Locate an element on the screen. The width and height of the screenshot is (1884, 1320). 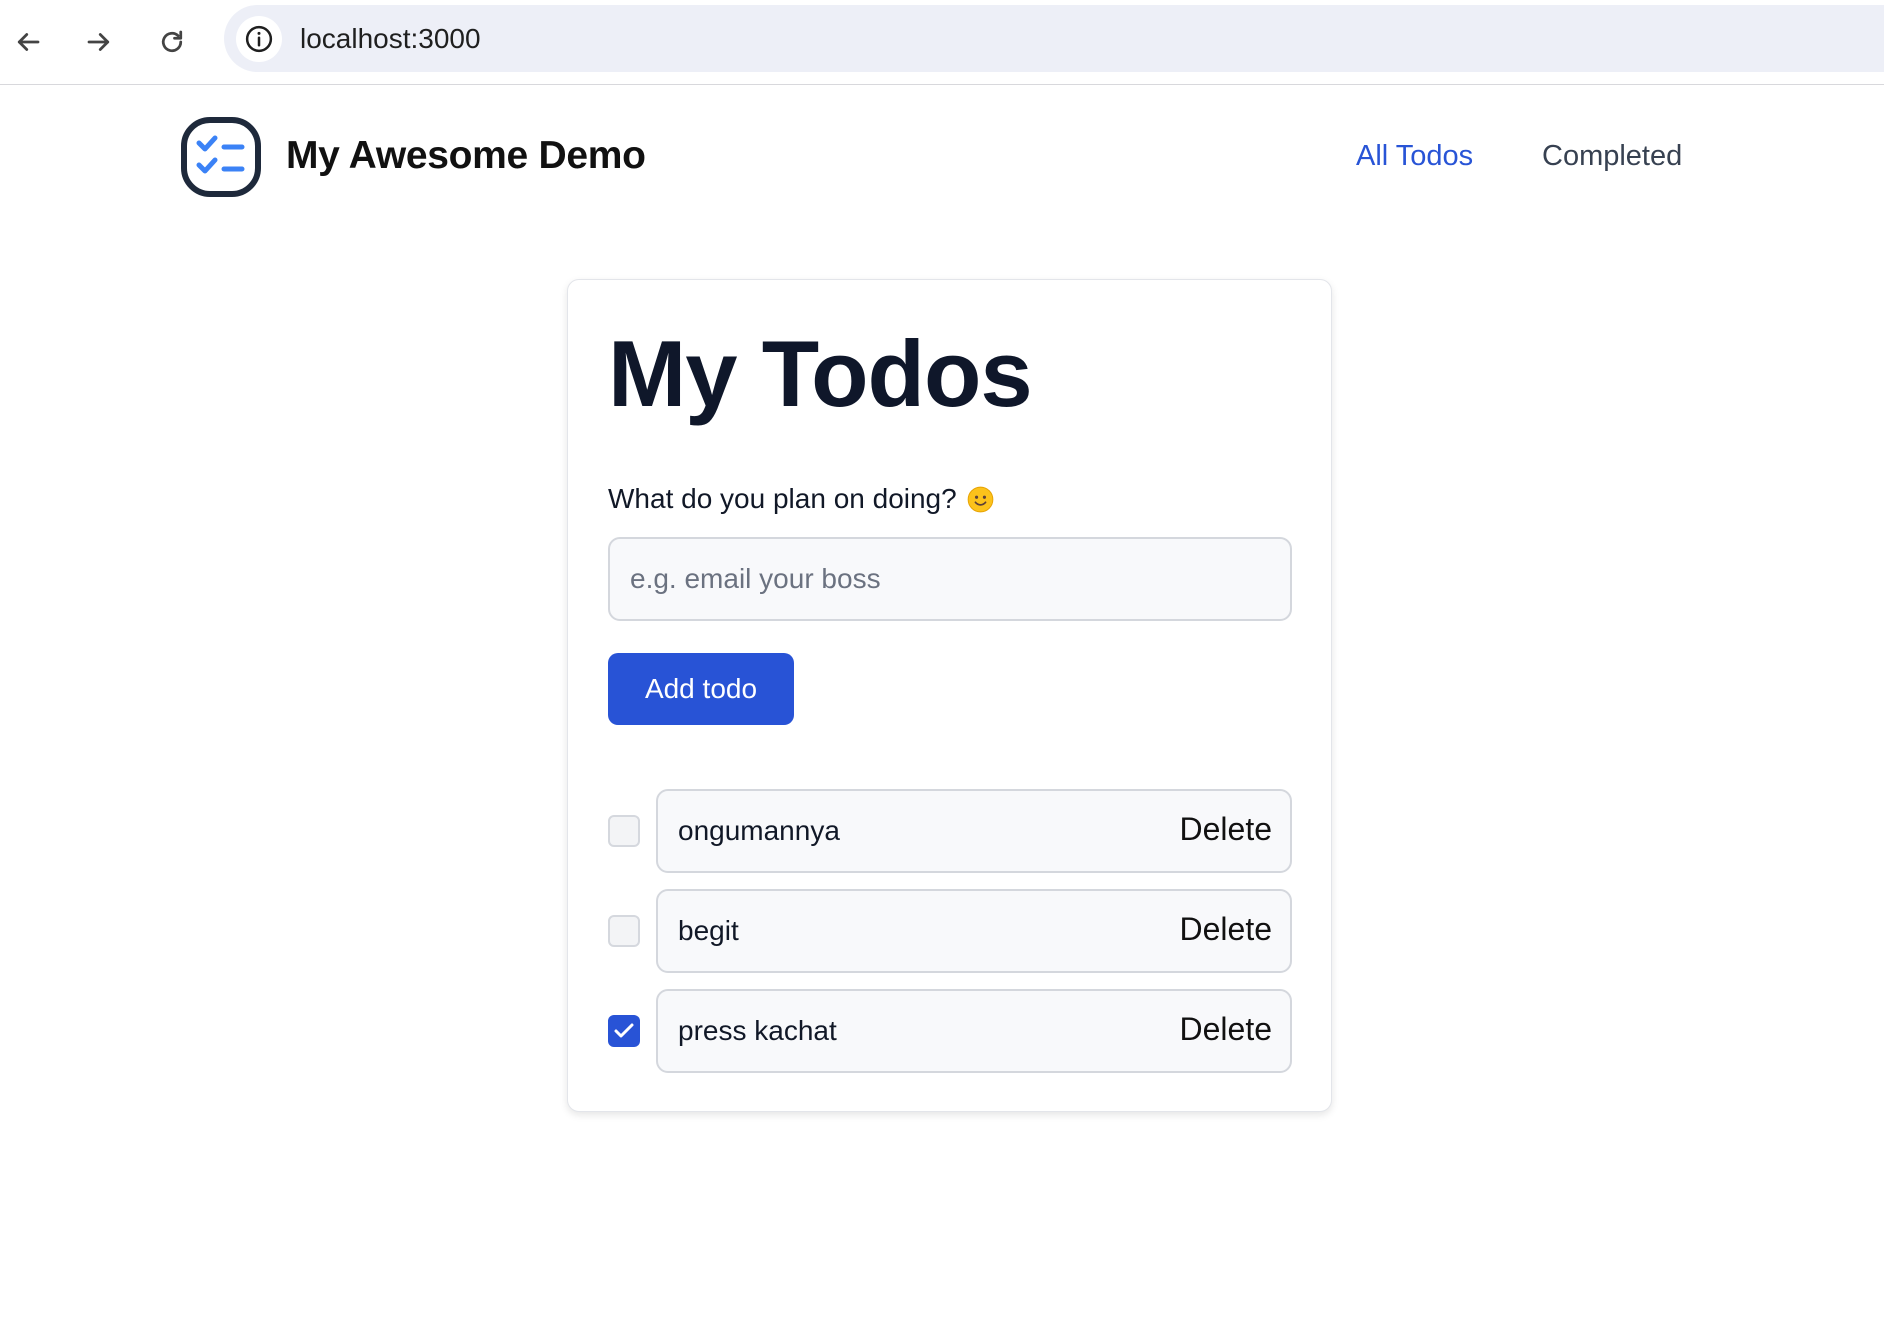
reload-button is located at coordinates (172, 42).